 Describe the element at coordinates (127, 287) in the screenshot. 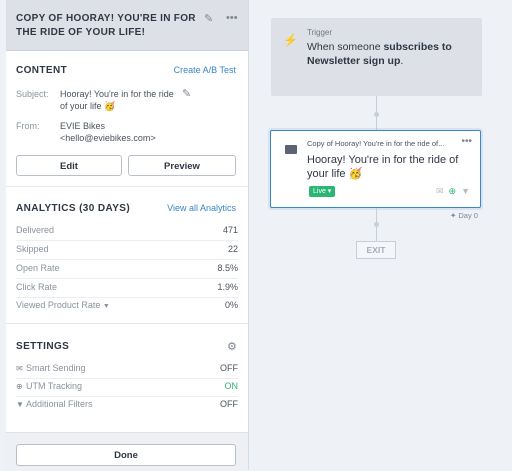

I see `analytics-row-click-rate: Click Rate 1.9%` at that location.